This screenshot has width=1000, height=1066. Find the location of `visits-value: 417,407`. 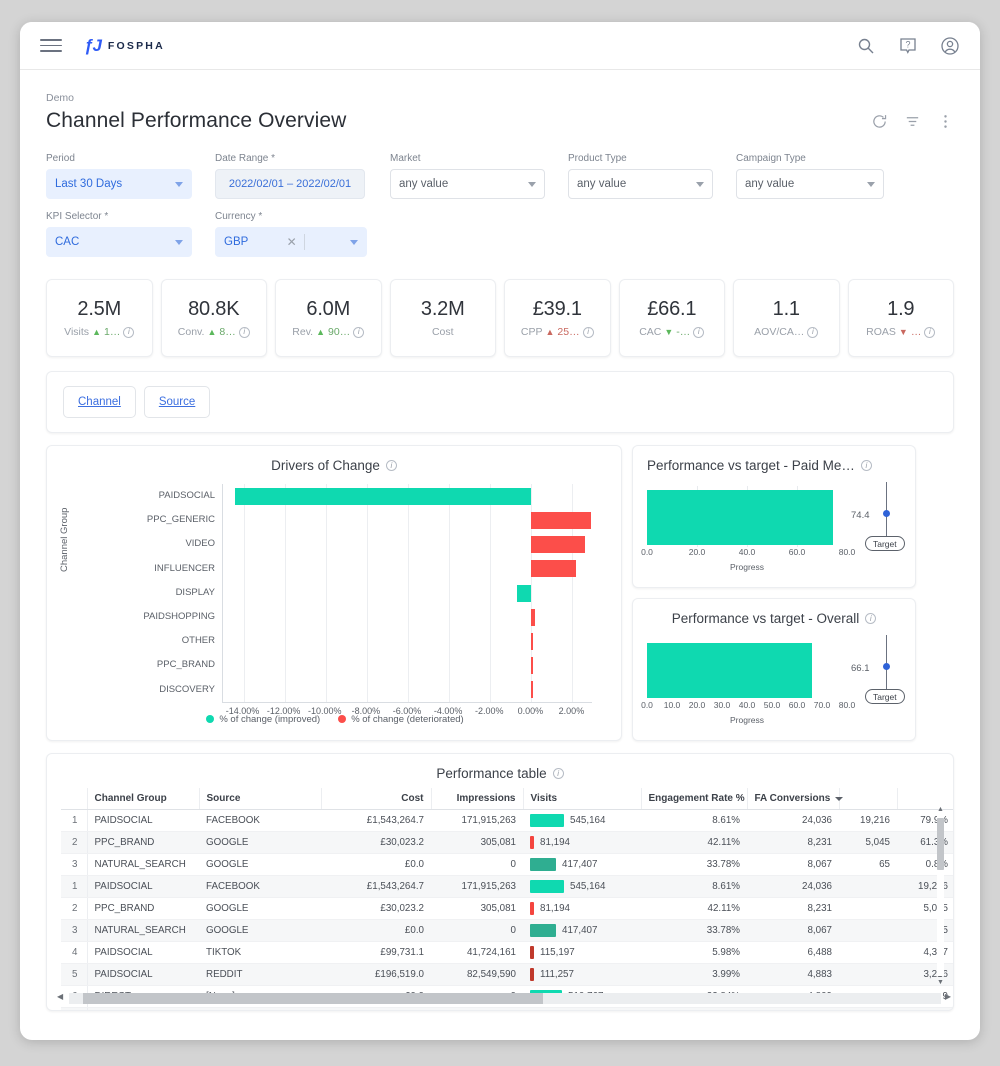

visits-value: 417,407 is located at coordinates (580, 864).